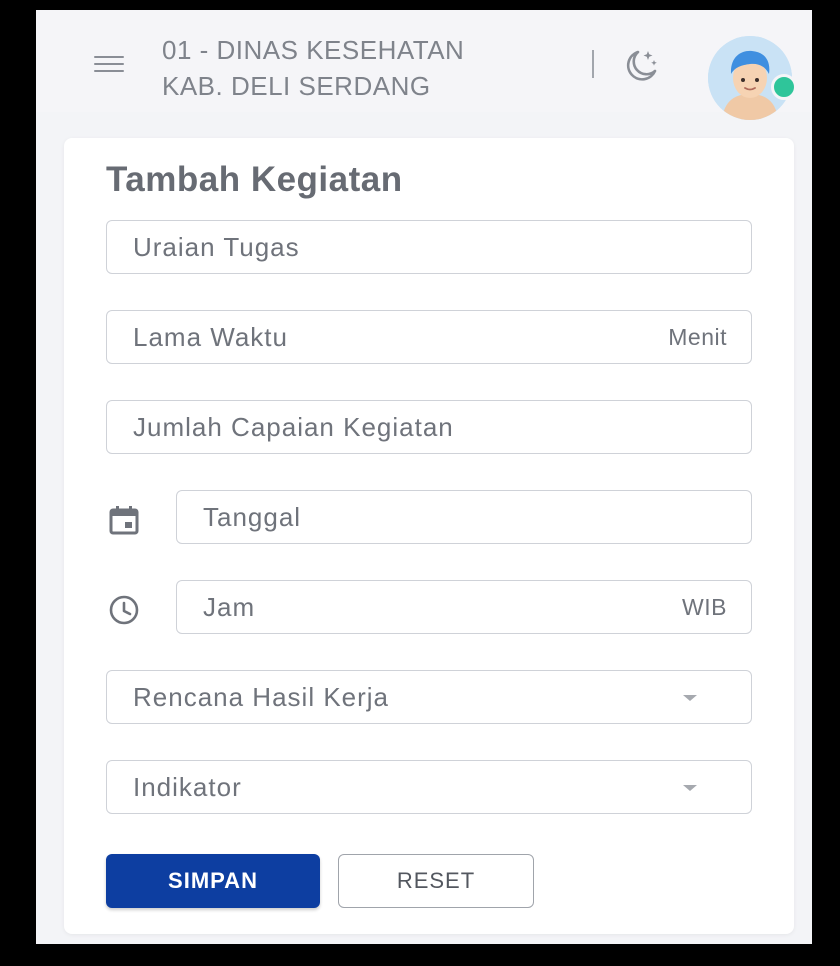  What do you see at coordinates (313, 68) in the screenshot?
I see `organization-name: 01 - DINAS KESEHATAN KAB. DELI SERDANG` at bounding box center [313, 68].